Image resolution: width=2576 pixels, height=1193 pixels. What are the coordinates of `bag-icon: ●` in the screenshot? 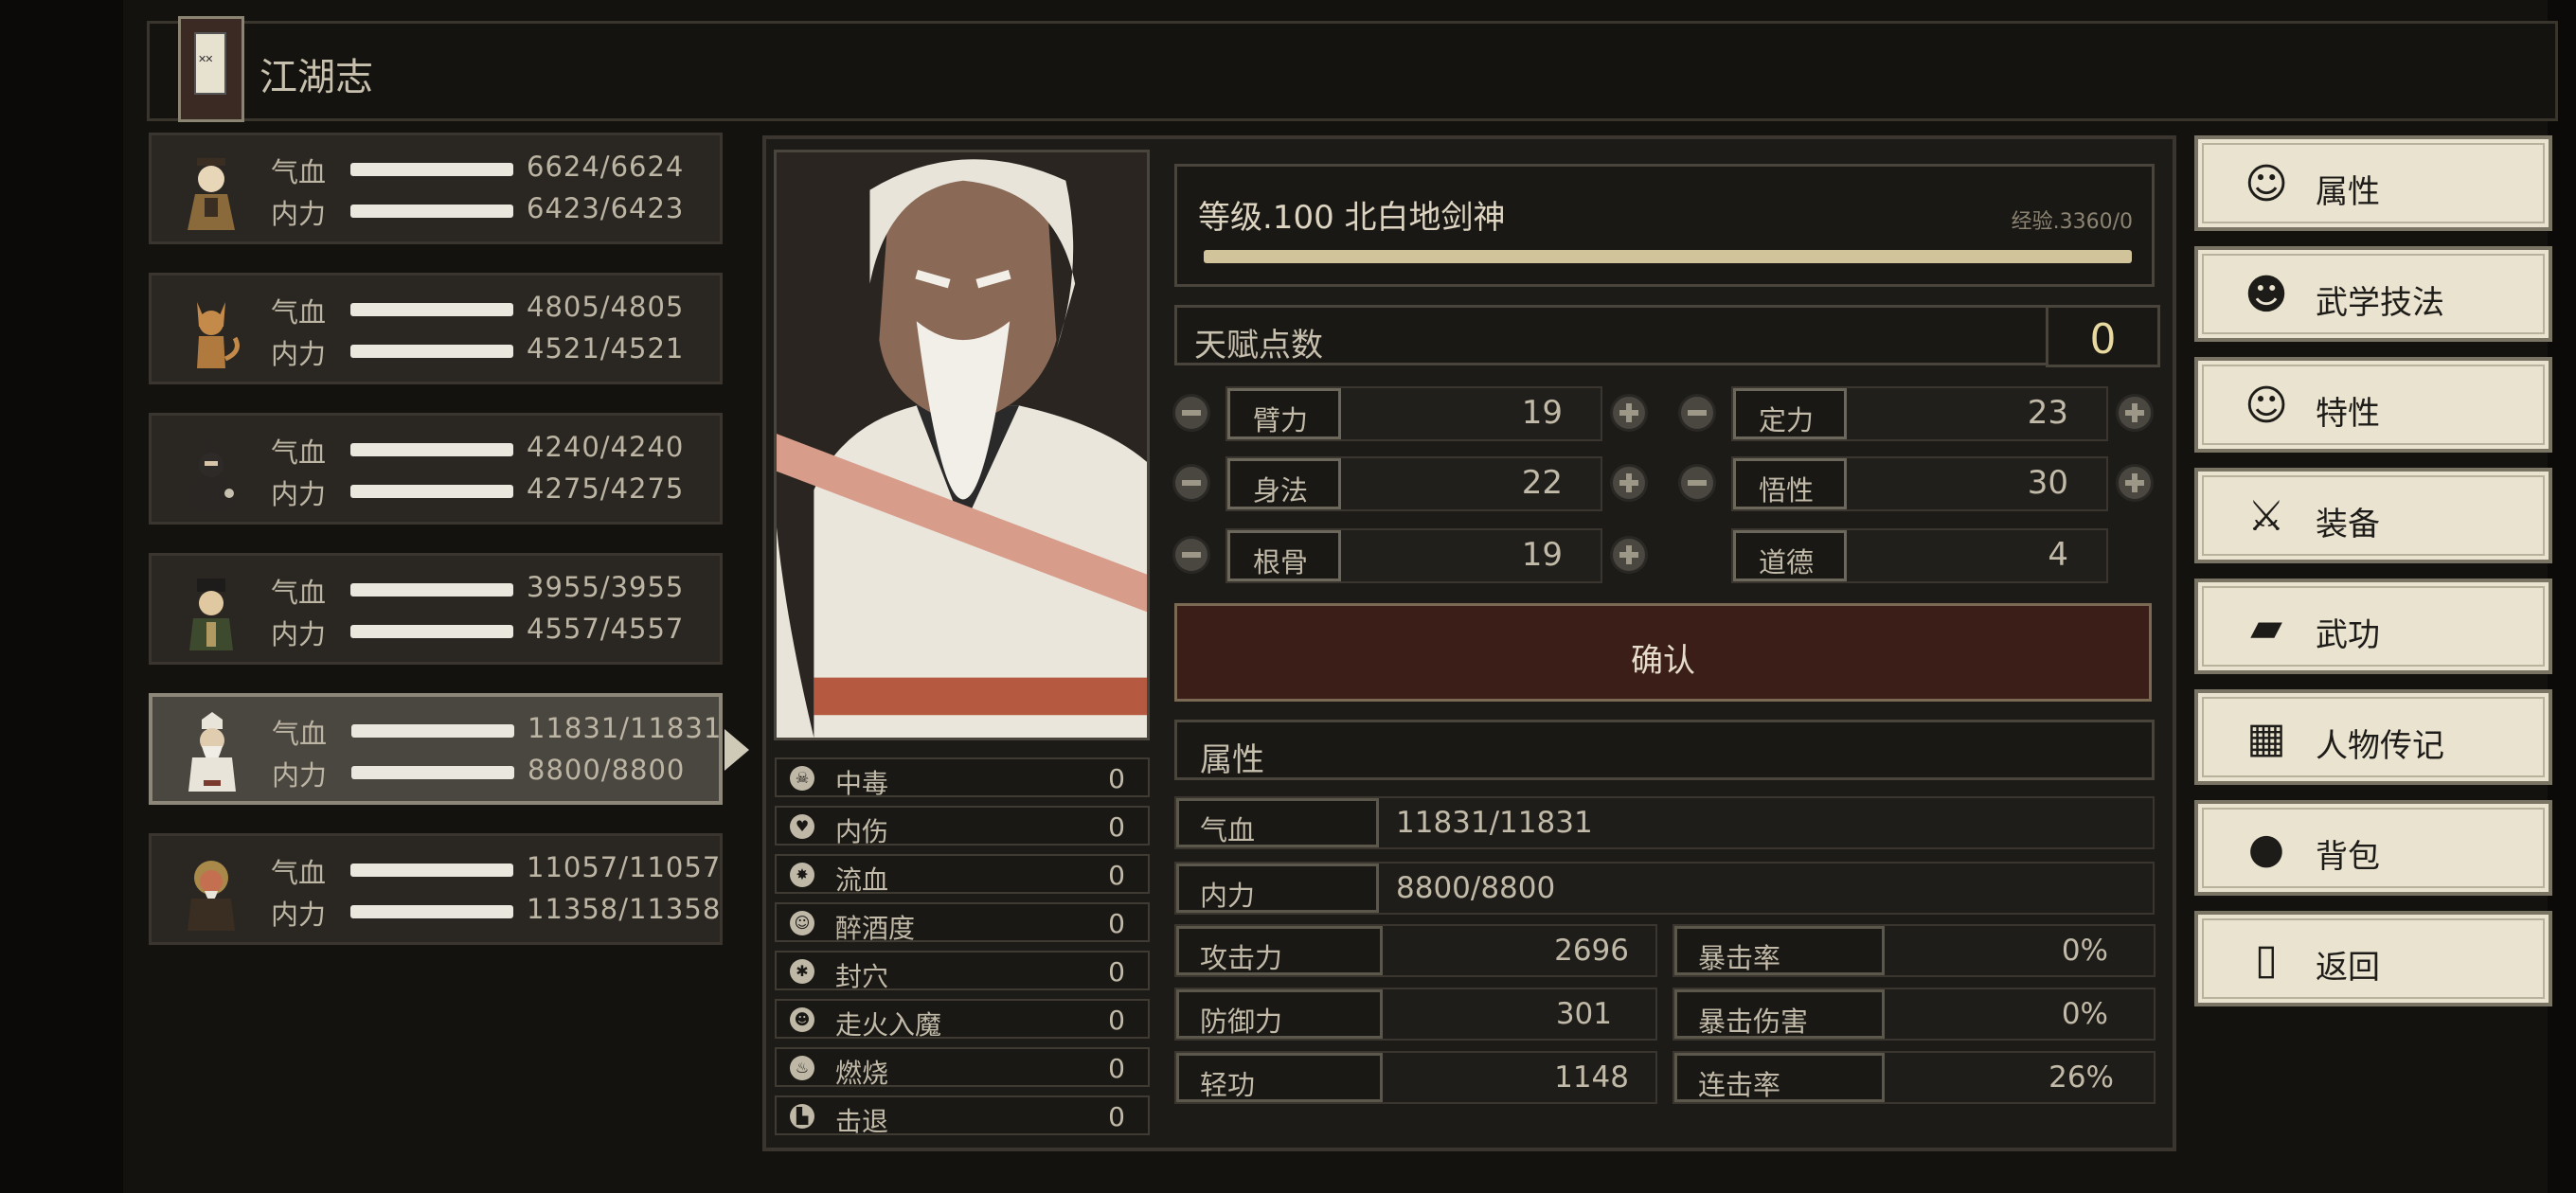 It's located at (2266, 849).